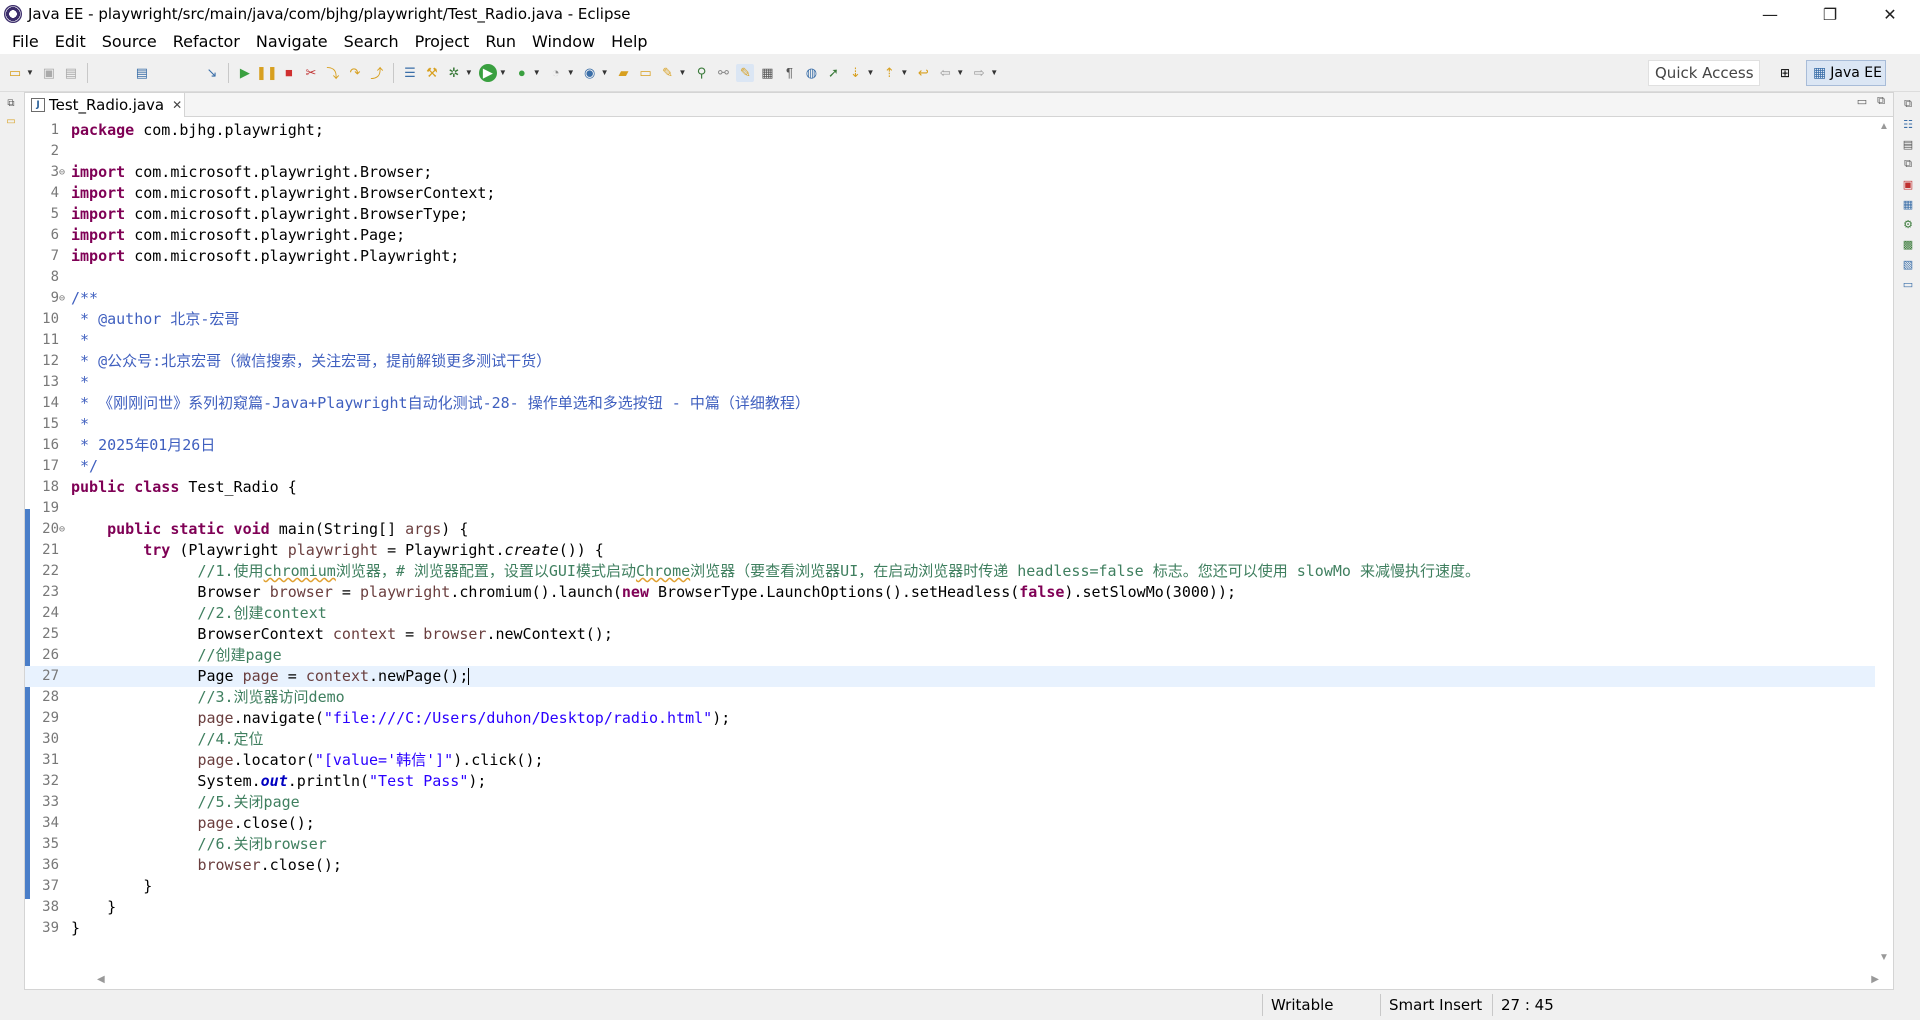 This screenshot has height=1020, width=1920. Describe the element at coordinates (994, 72) in the screenshot. I see `forward-dropdown-icon: ▼` at that location.